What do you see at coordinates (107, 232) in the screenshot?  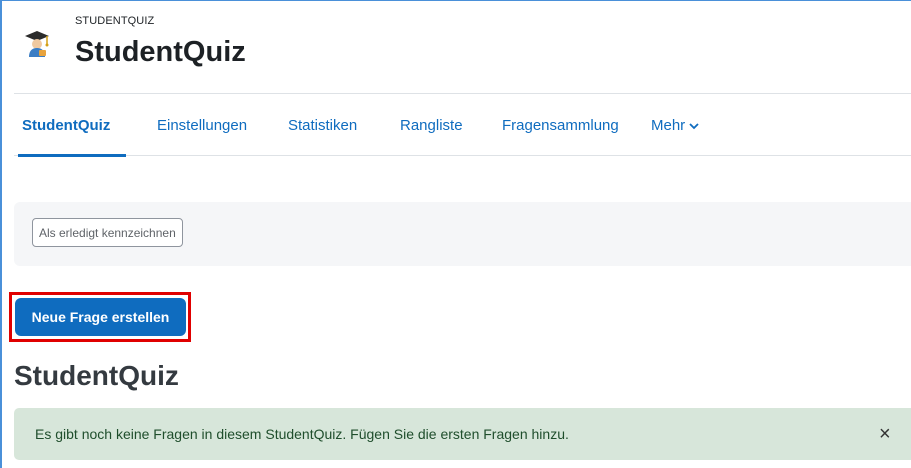 I see `mark-as-done-button: Als erledigt kennzeichnen` at bounding box center [107, 232].